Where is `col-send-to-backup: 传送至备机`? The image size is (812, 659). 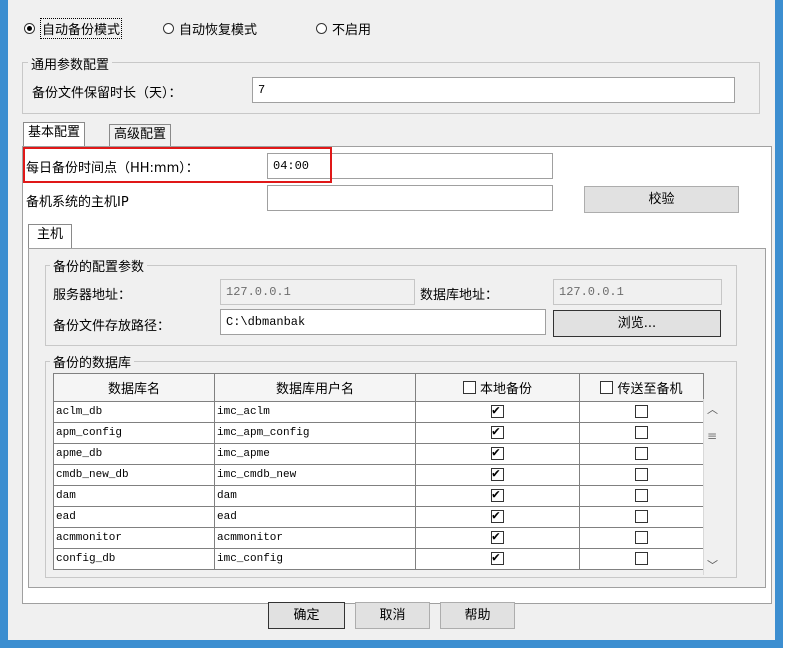 col-send-to-backup: 传送至备机 is located at coordinates (641, 387).